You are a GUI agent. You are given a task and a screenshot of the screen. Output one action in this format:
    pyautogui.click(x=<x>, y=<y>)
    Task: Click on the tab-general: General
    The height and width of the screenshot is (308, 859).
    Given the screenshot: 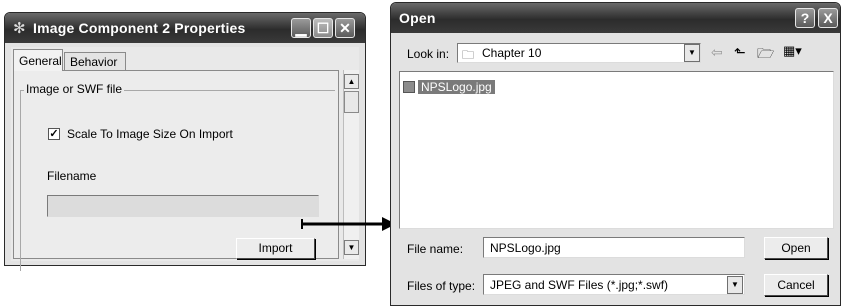 What is the action you would take?
    pyautogui.click(x=38, y=60)
    